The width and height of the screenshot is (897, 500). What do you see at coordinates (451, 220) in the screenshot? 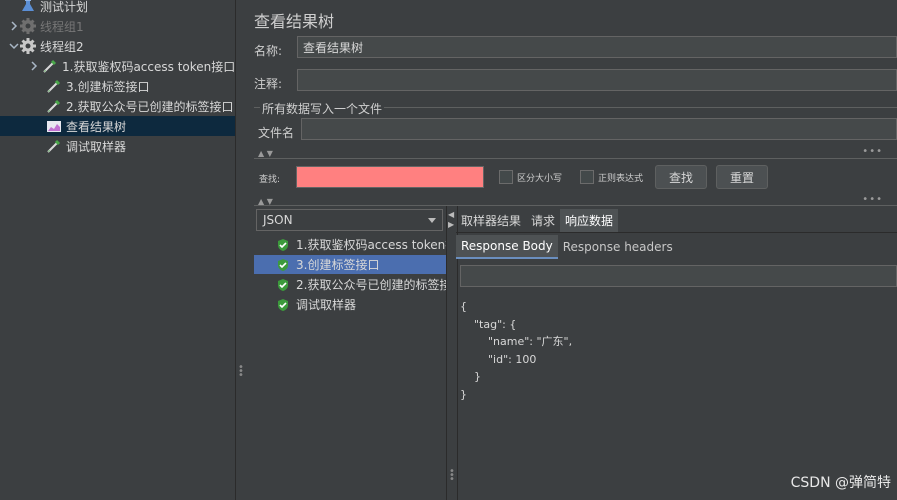
I see `splitter-arrows-icon: ◀ ▶` at bounding box center [451, 220].